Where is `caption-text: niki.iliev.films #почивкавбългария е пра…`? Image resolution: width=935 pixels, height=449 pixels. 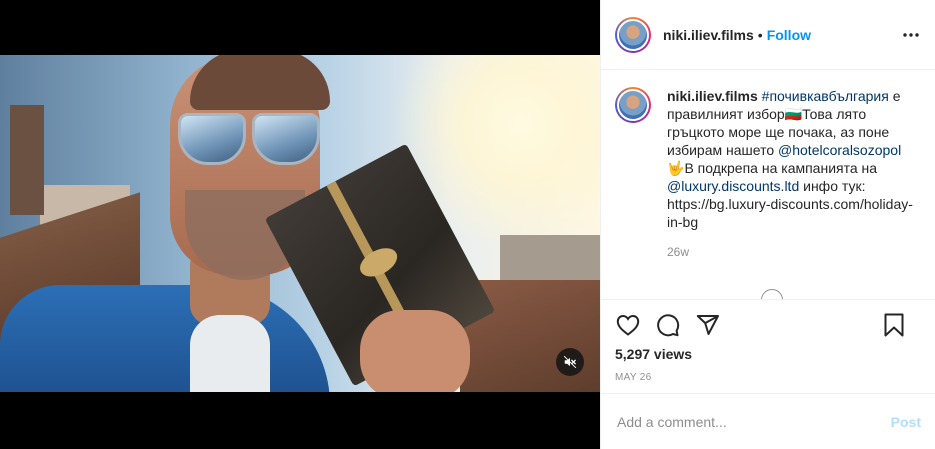
caption-text: niki.iliev.films #почивкавбългария е пра… is located at coordinates (792, 159).